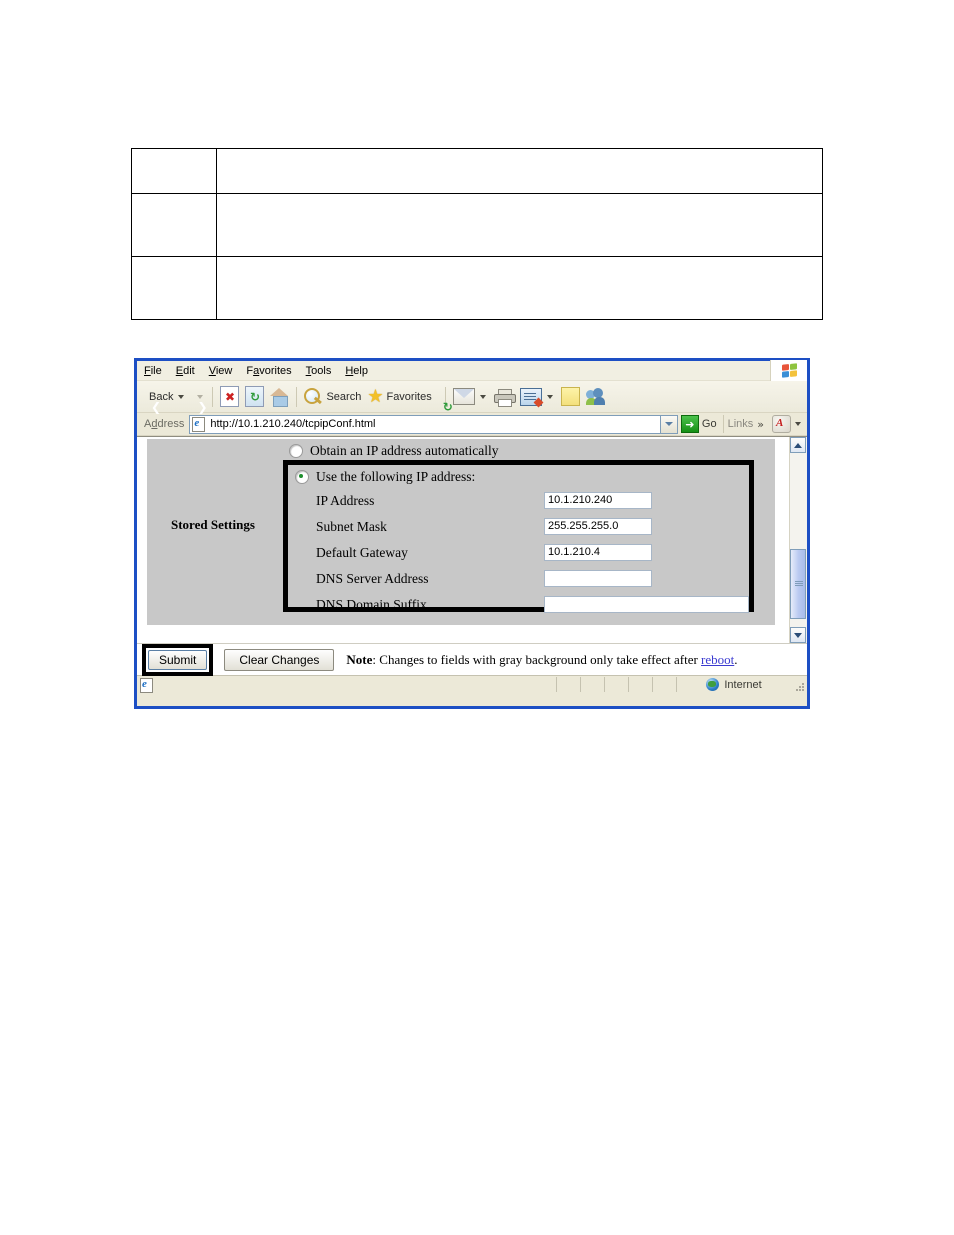  What do you see at coordinates (531, 397) in the screenshot?
I see `edit-page-icon` at bounding box center [531, 397].